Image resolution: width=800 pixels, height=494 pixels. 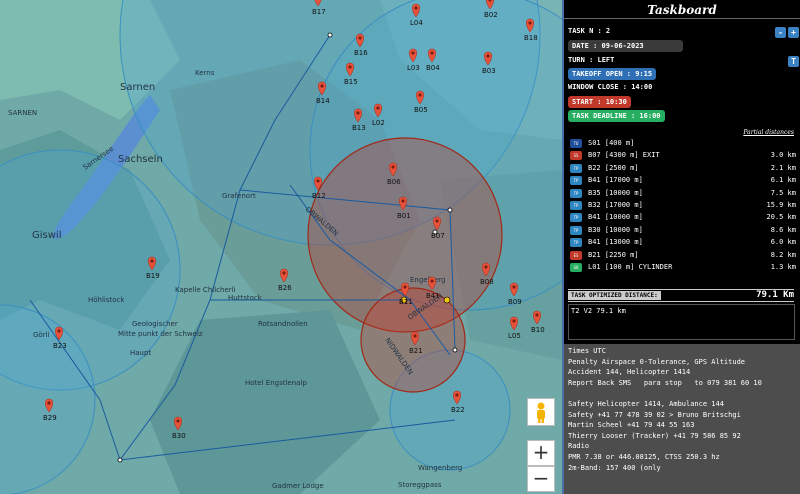 What do you see at coordinates (783, 254) in the screenshot?
I see `turnpoint-distance: 8.2 km` at bounding box center [783, 254].